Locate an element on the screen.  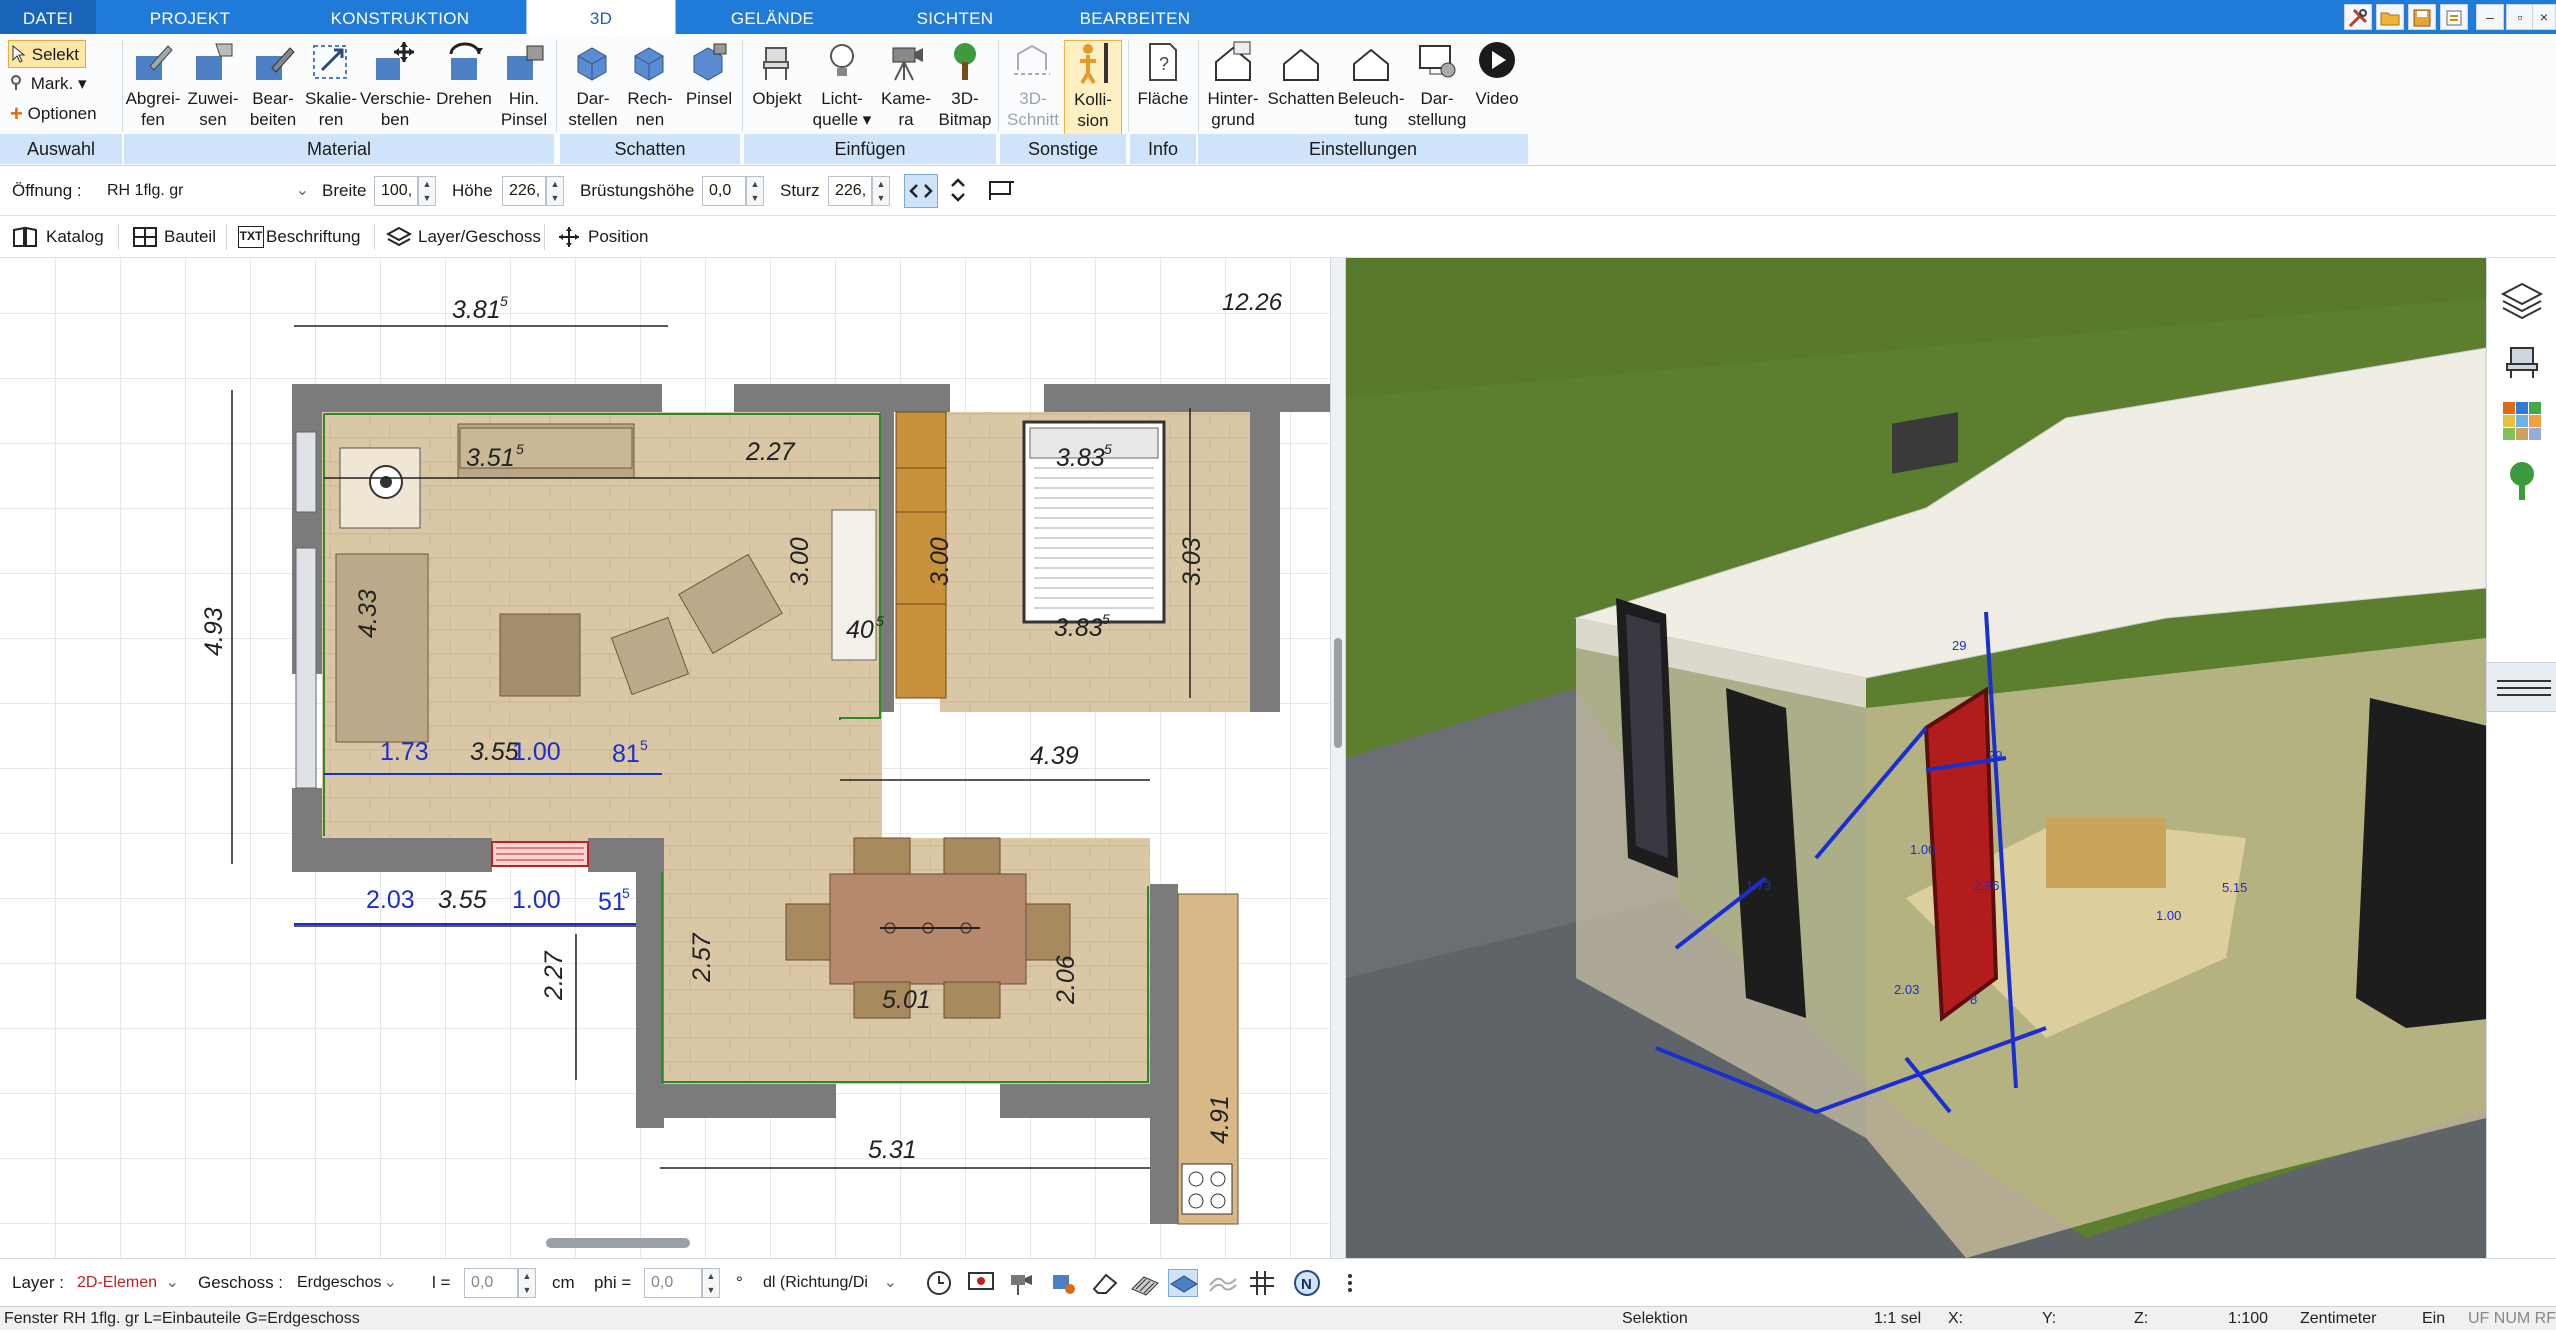
splitter-handle is located at coordinates (1338, 693).